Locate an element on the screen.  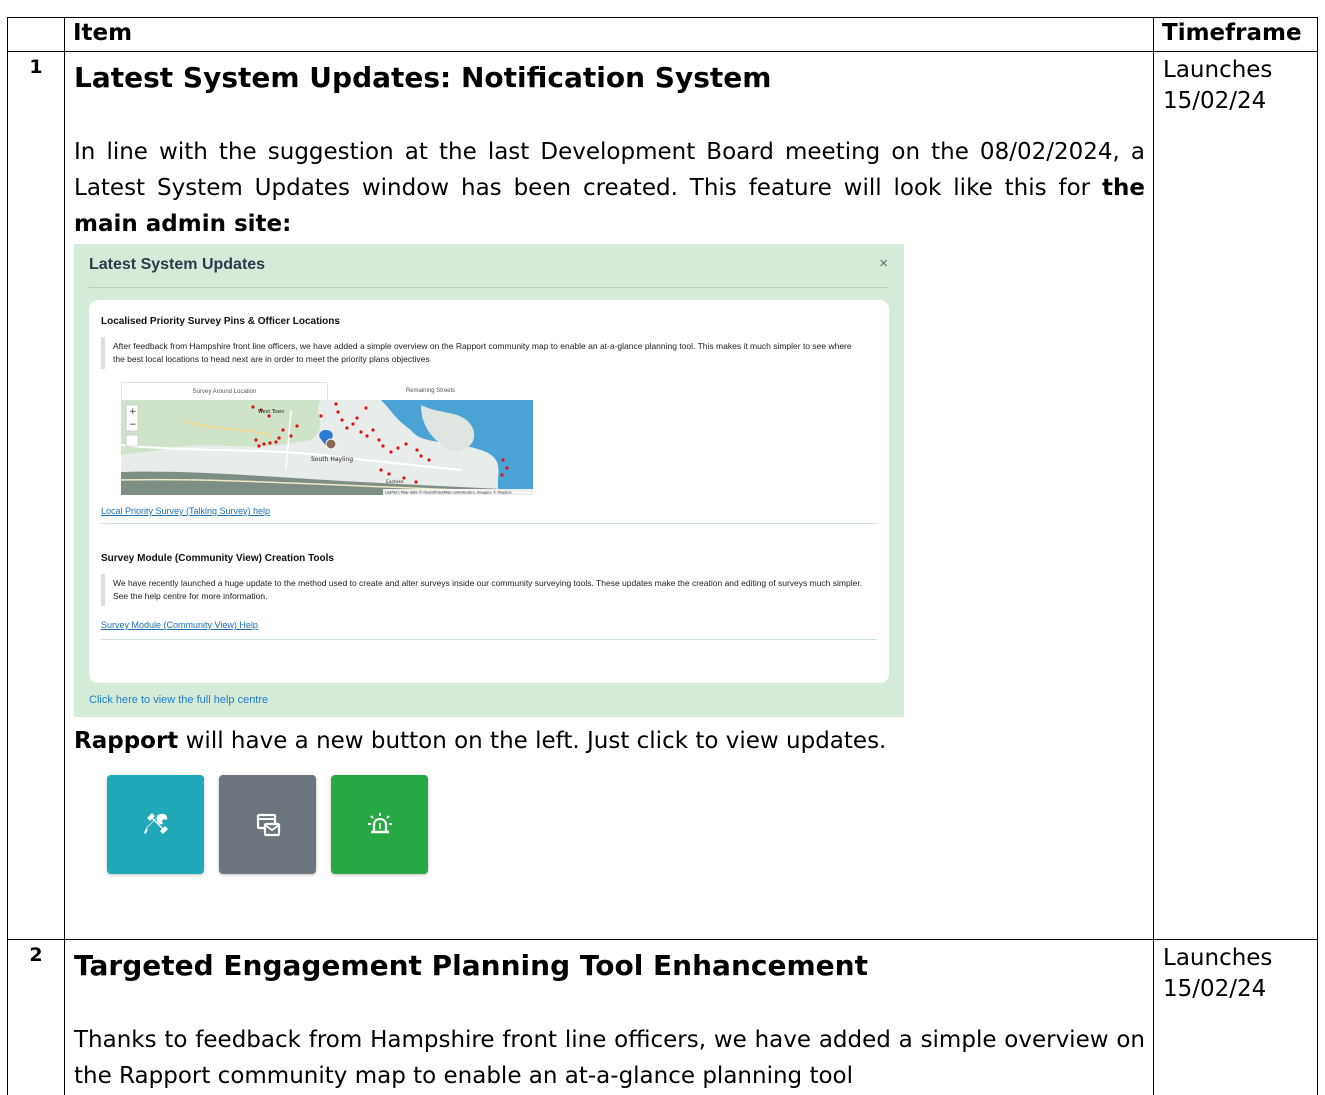
modal-title: Latest System Updates is located at coordinates (177, 264).